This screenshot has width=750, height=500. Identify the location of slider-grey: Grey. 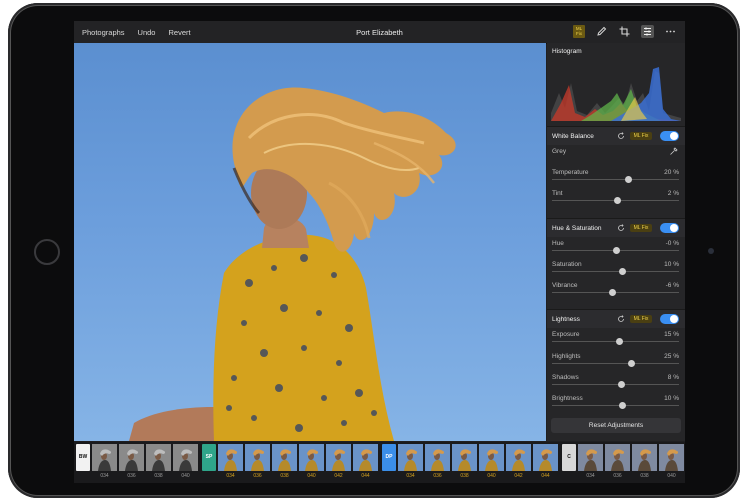
(616, 154).